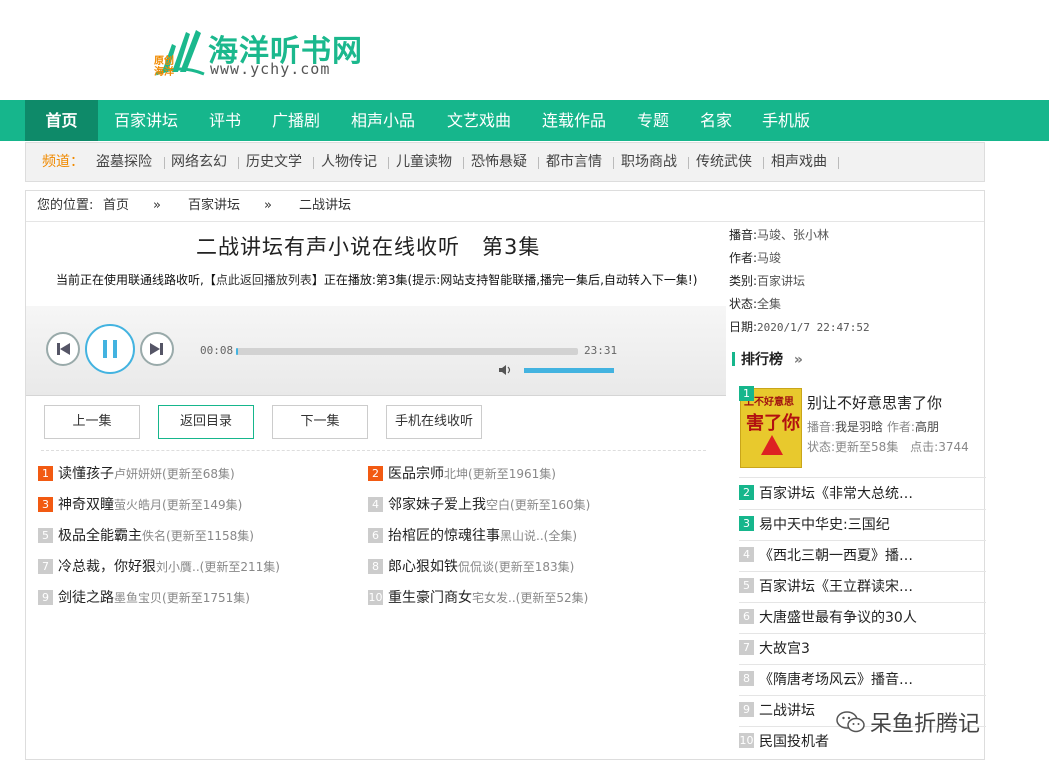 This screenshot has height=764, width=1049. I want to click on next-track-button, so click(157, 349).